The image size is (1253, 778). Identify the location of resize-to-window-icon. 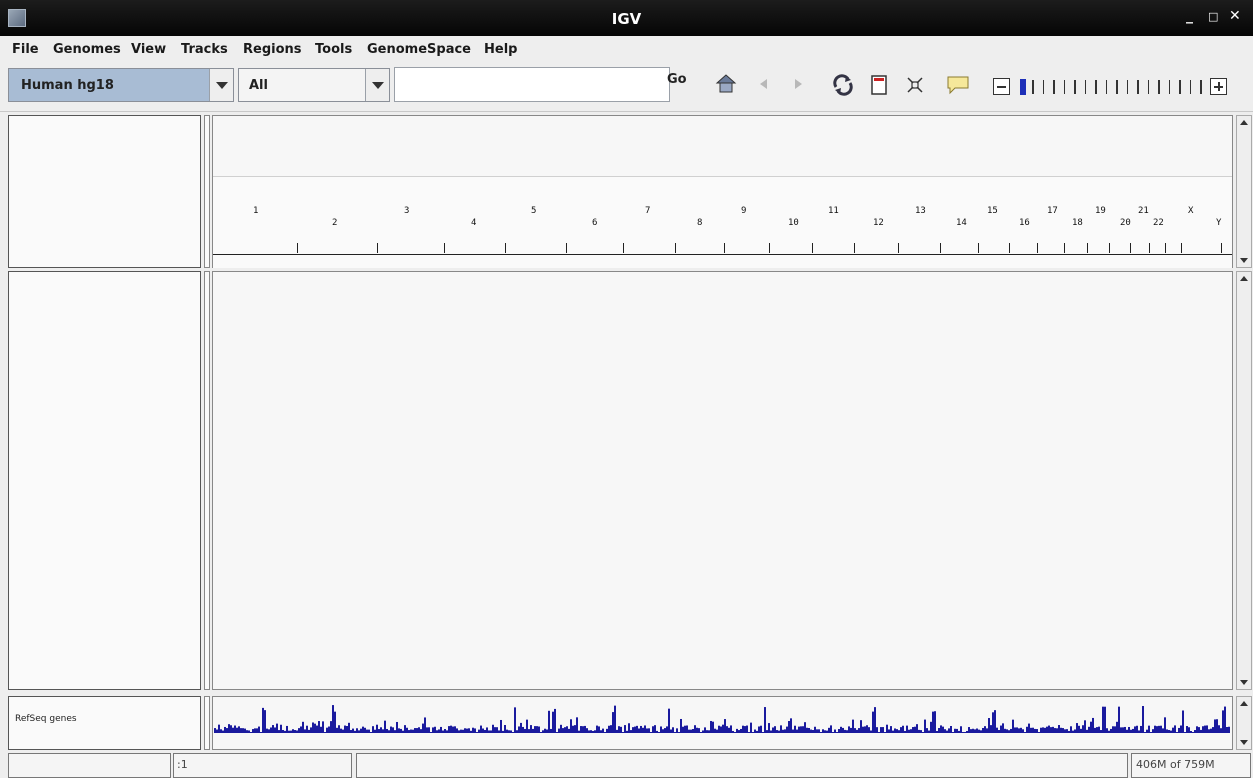
(915, 85).